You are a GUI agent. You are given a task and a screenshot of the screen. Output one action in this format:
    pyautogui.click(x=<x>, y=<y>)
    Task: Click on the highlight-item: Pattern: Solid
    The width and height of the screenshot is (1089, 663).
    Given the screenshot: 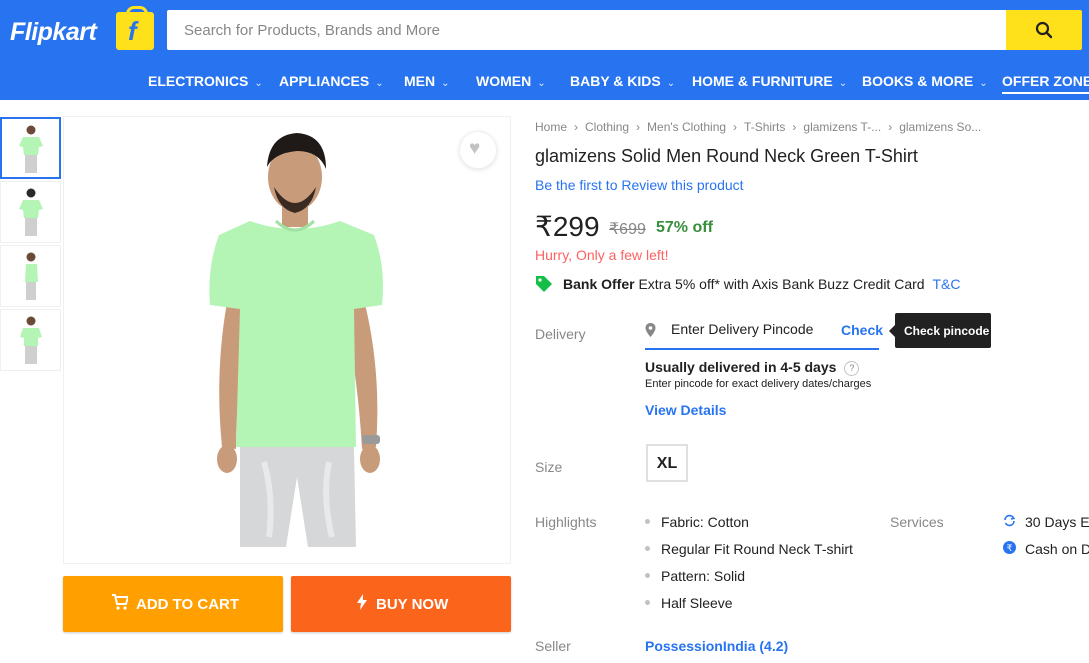 What is the action you would take?
    pyautogui.click(x=695, y=576)
    